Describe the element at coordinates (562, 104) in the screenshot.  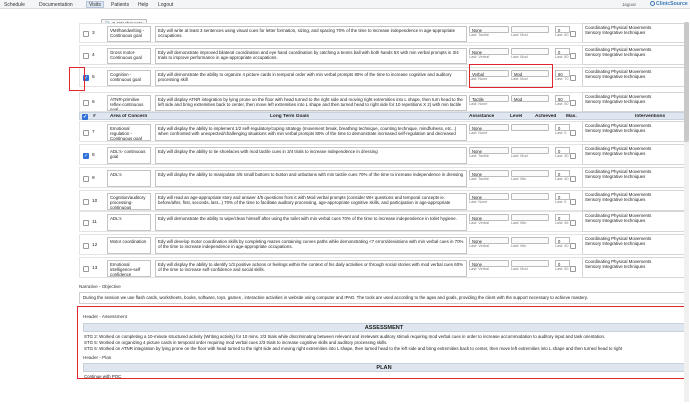
I see `achieved-last: Last: 50` at that location.